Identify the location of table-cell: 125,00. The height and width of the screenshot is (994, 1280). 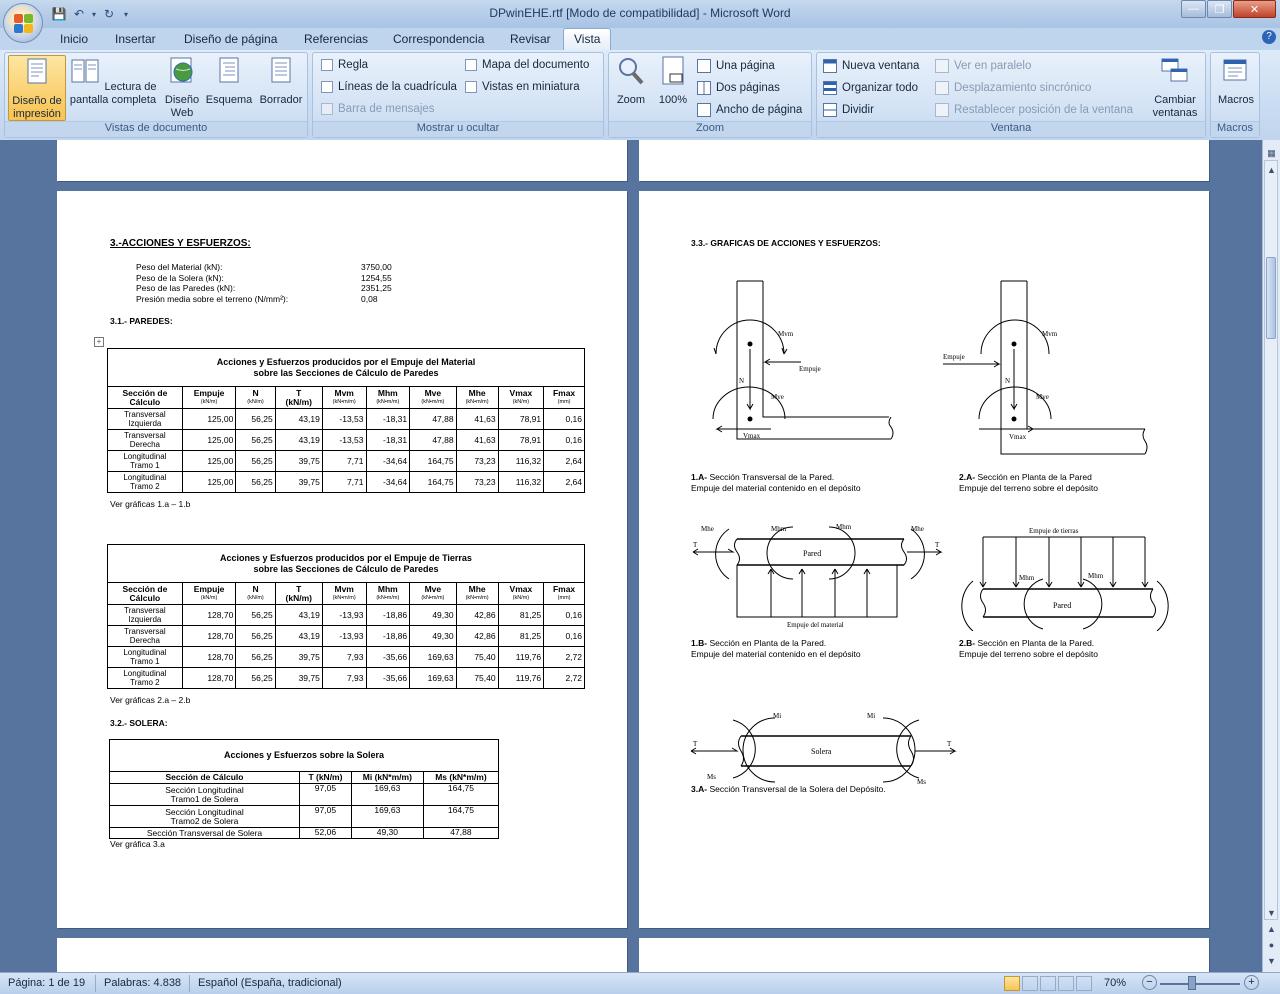
(209, 440).